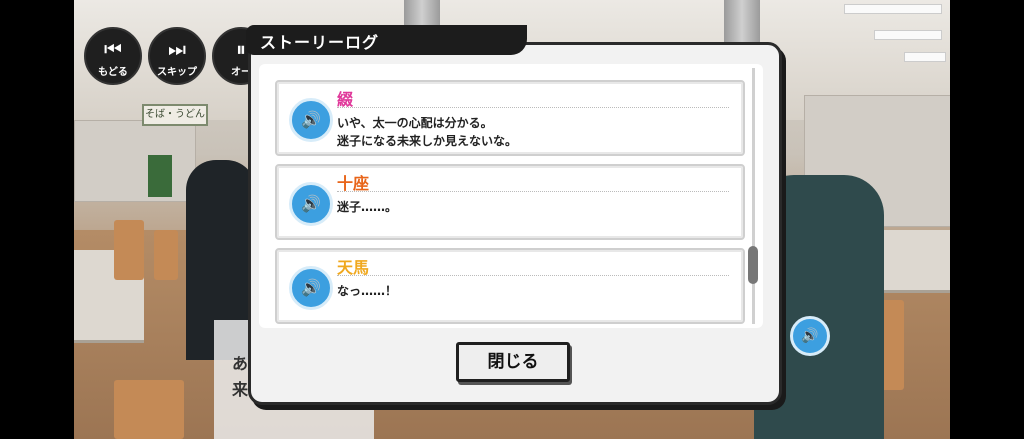 This screenshot has height=439, width=1024. I want to click on close-button: 閉じる, so click(513, 362).